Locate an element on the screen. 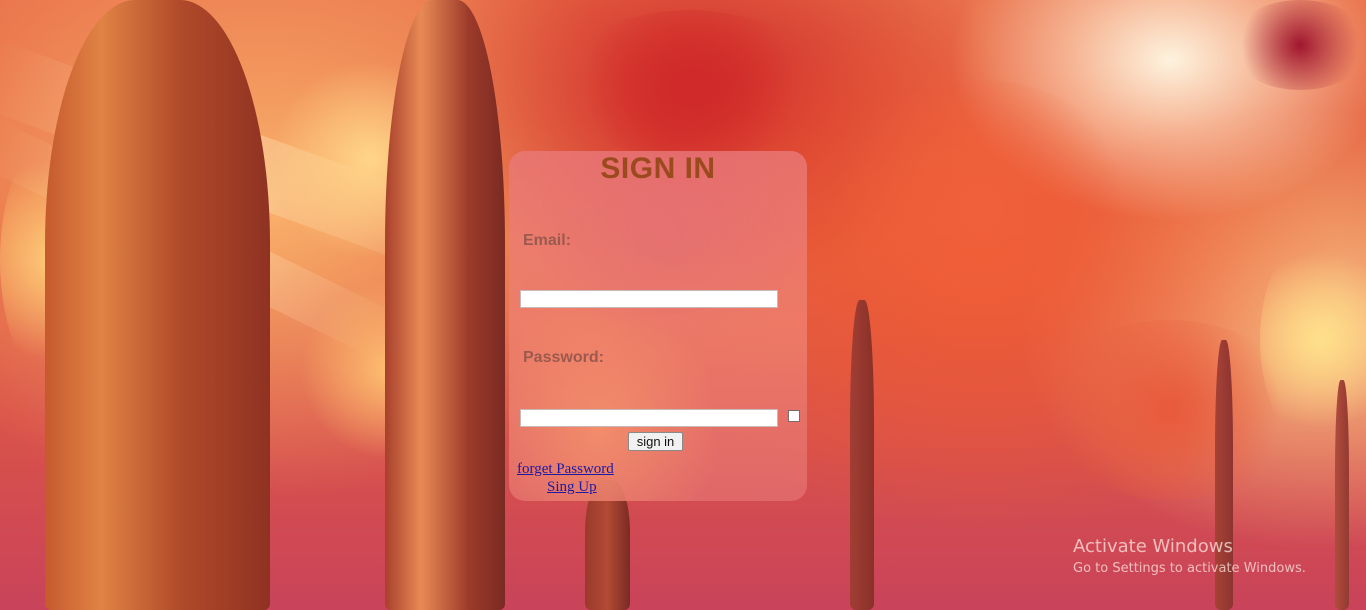 The width and height of the screenshot is (1366, 610). activate-windows-title: Activate Windows is located at coordinates (1153, 546).